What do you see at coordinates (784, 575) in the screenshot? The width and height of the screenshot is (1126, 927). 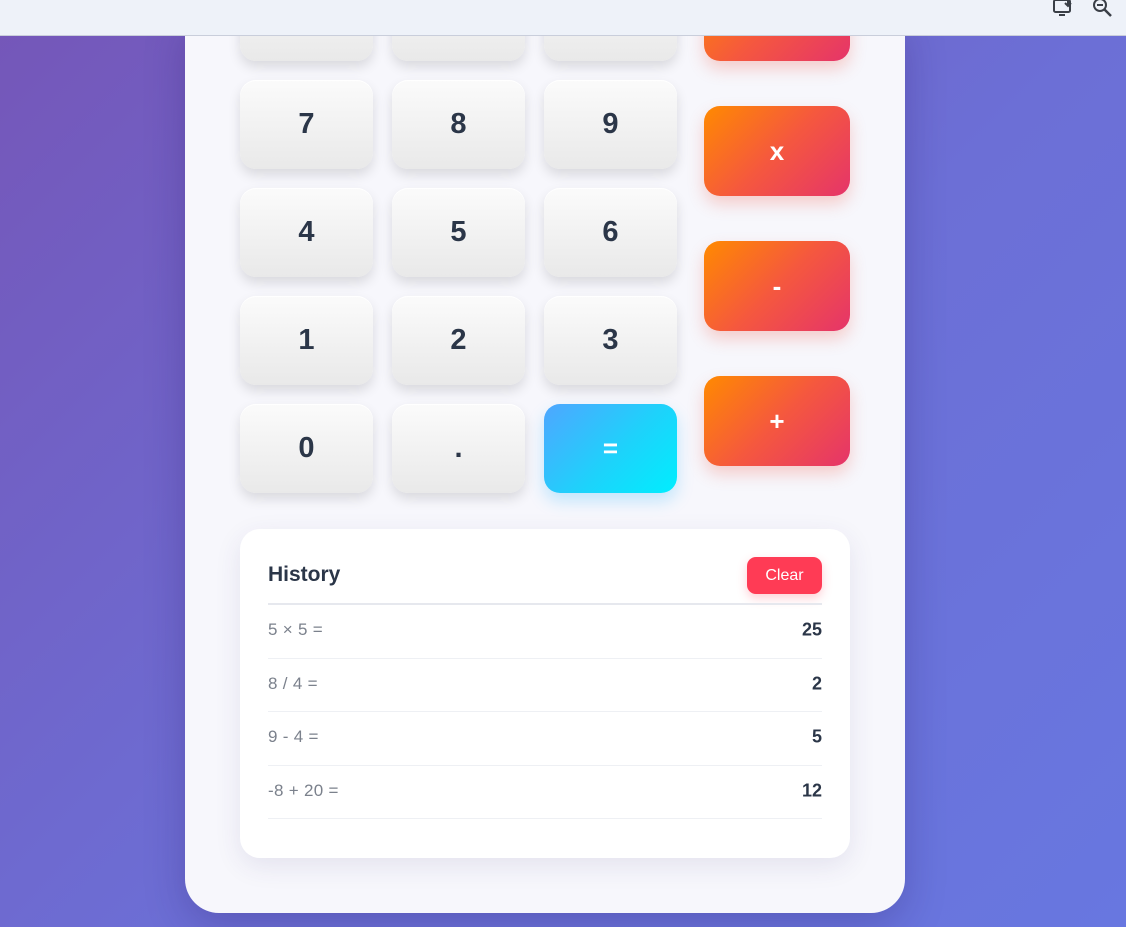 I see `clear-history-button: Clear` at bounding box center [784, 575].